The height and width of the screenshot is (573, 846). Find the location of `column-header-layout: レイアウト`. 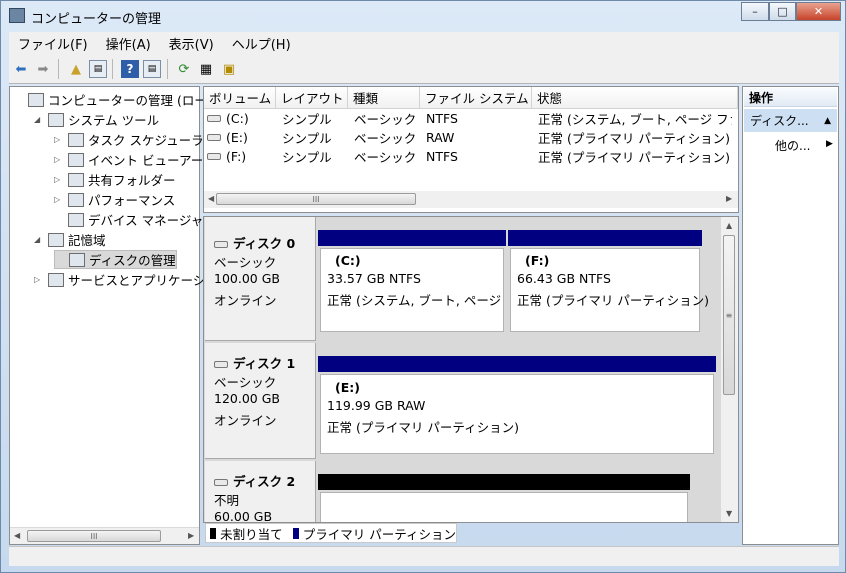

column-header-layout: レイアウト is located at coordinates (312, 98).